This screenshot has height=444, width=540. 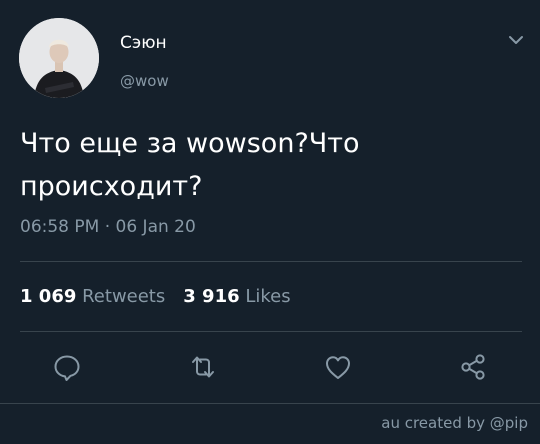 What do you see at coordinates (268, 296) in the screenshot?
I see `likes-label: Likes` at bounding box center [268, 296].